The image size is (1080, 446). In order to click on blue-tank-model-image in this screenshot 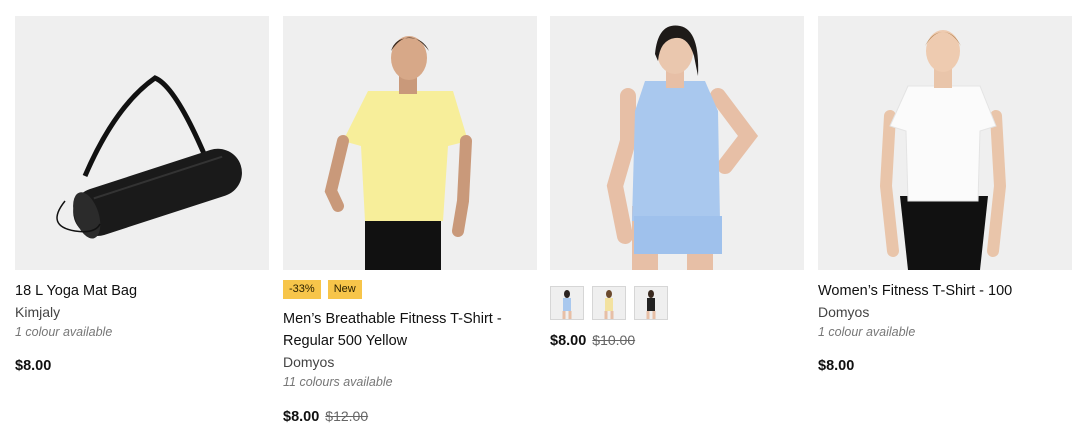, I will do `click(682, 147)`.